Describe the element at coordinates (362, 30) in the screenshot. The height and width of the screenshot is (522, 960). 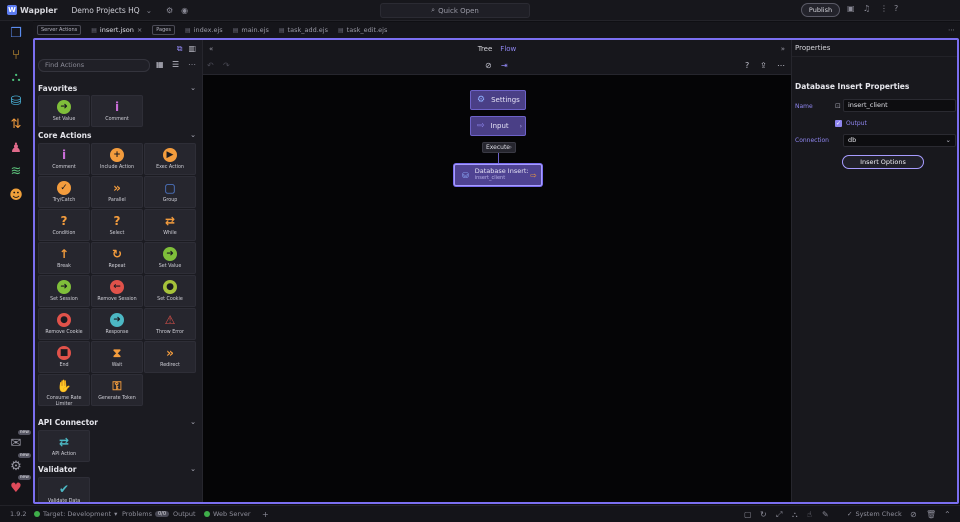
I see `tab-file: ▤ task_edit.ejs` at that location.